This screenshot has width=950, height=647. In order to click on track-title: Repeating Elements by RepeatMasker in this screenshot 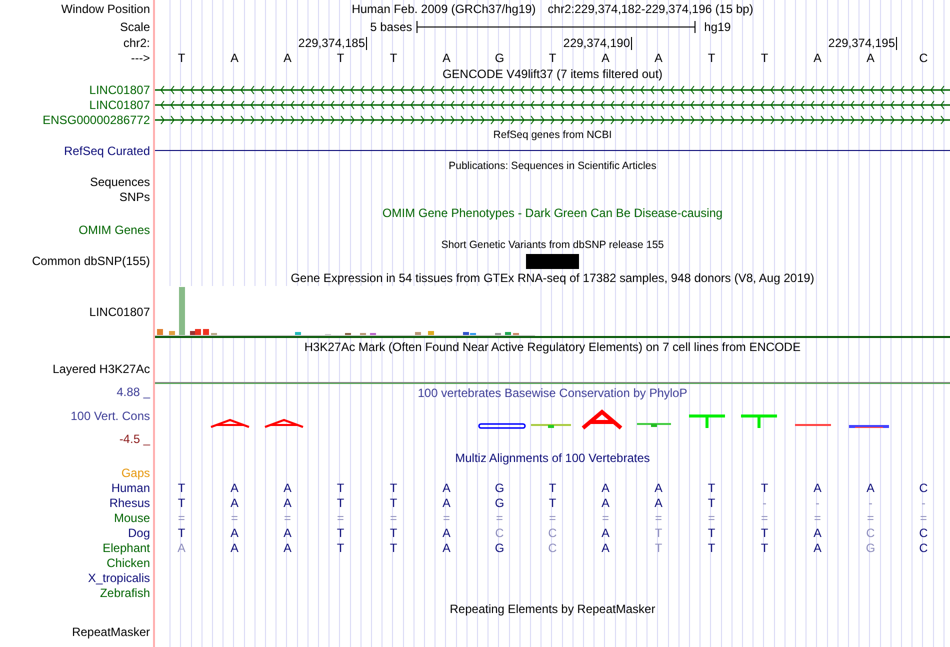, I will do `click(553, 609)`.